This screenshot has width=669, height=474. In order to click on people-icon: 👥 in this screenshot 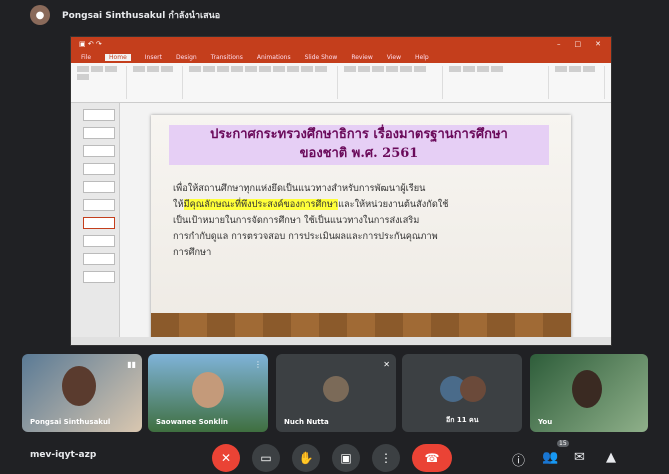, I will do `click(550, 457)`.